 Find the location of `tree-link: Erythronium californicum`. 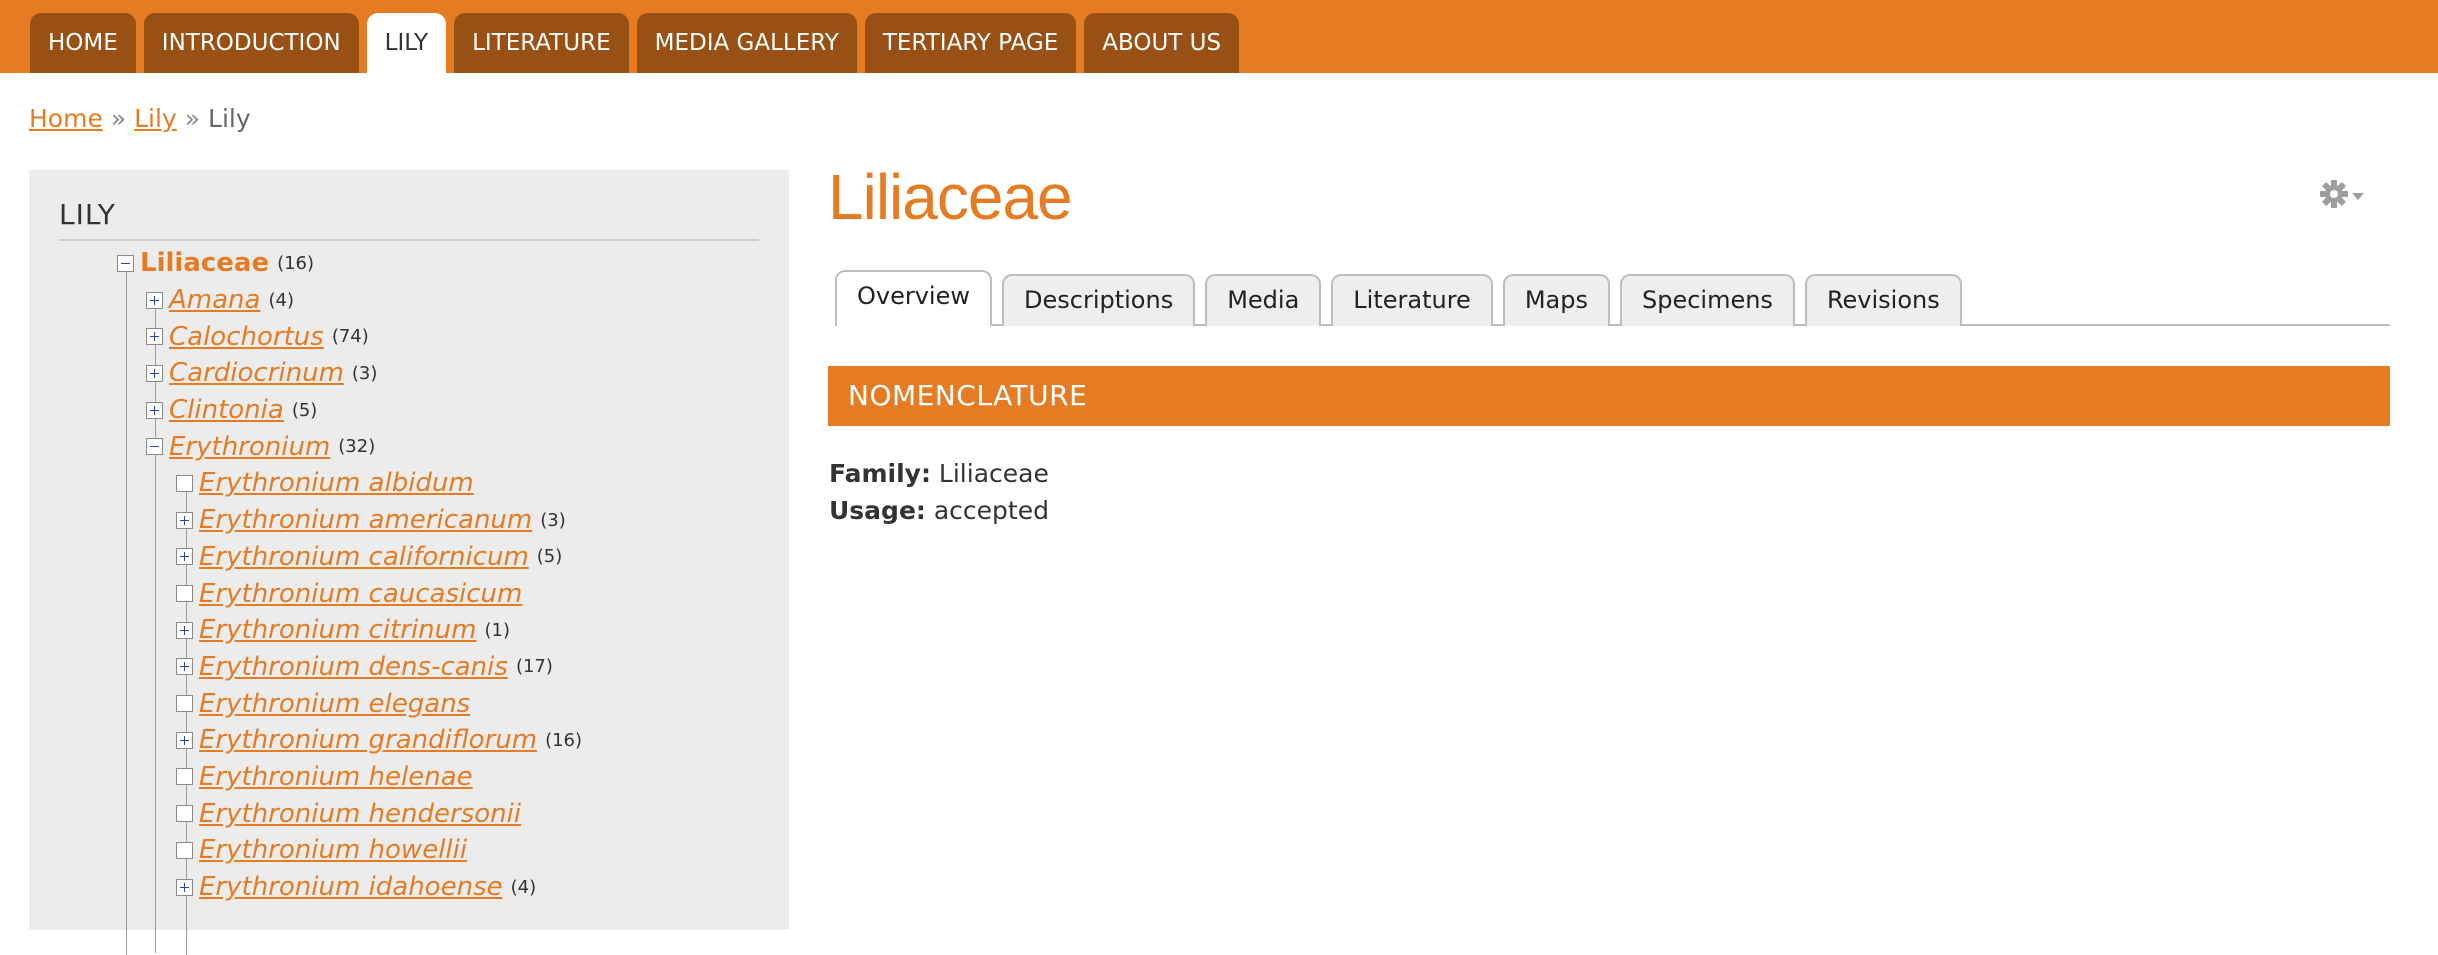

tree-link: Erythronium californicum is located at coordinates (364, 557).